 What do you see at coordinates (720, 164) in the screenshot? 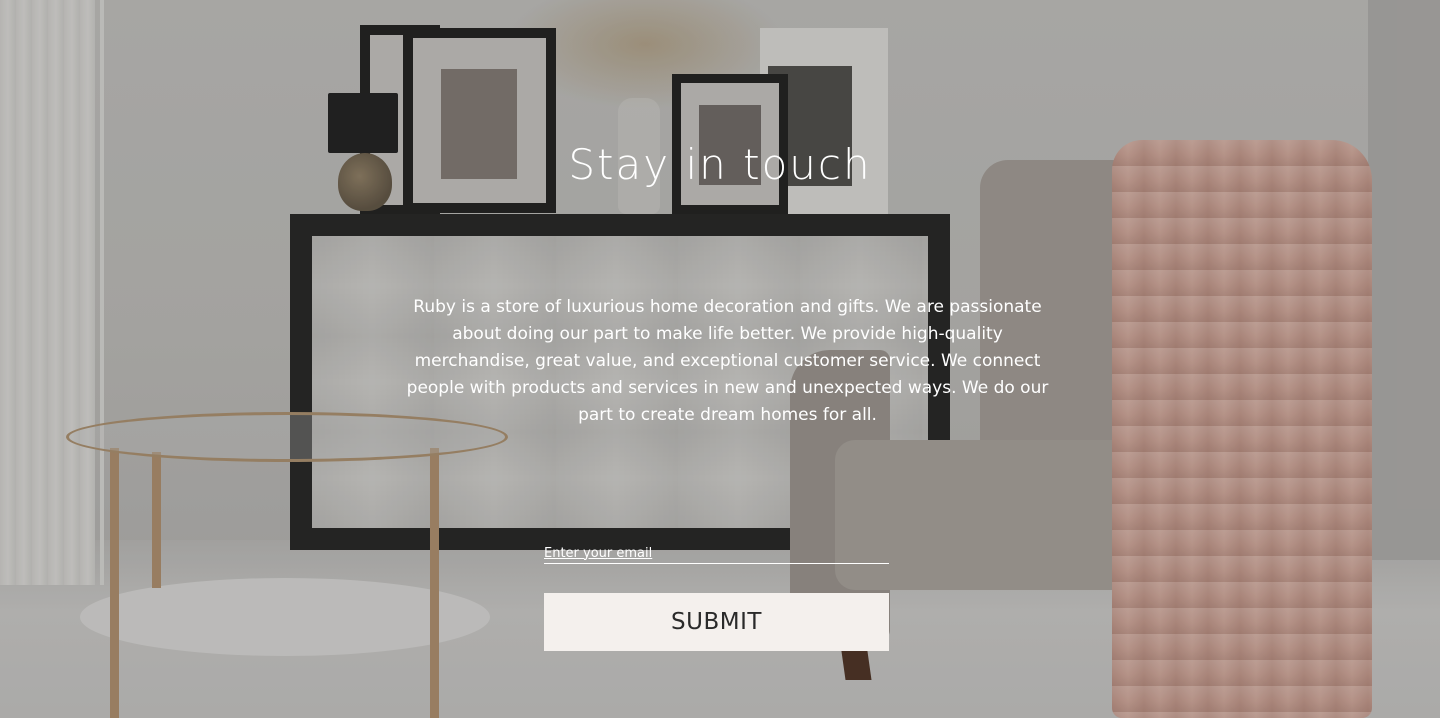
I see `section-title: Stay in touch` at bounding box center [720, 164].